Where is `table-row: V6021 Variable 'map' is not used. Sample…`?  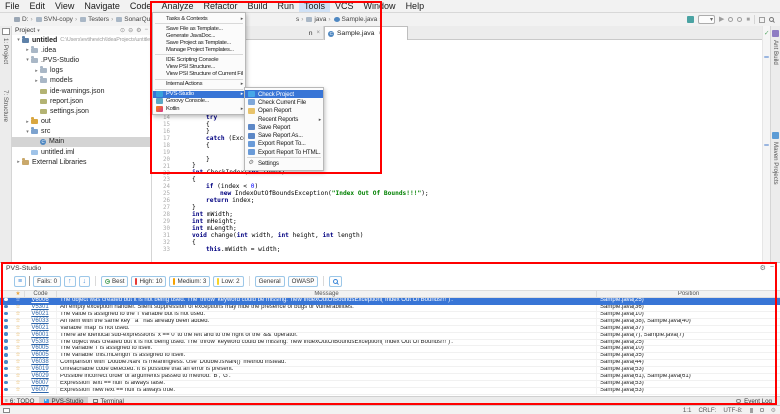 table-row: V6021 Variable 'map' is not used. Sample… is located at coordinates (390, 329).